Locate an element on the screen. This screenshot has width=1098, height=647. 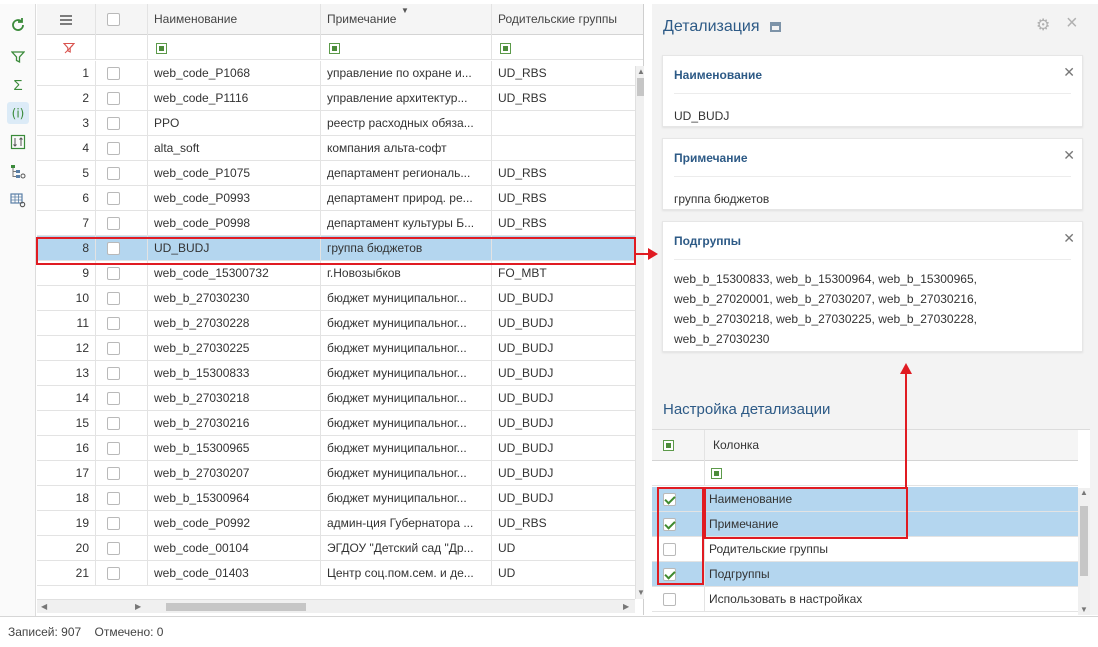
row-note: группа бюджетов is located at coordinates (406, 248).